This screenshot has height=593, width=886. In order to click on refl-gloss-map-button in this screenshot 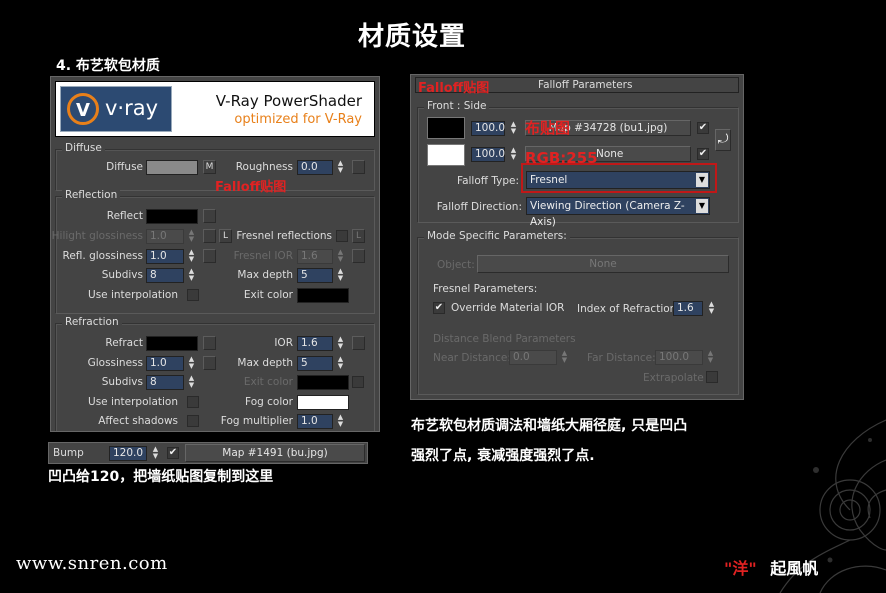, I will do `click(209, 256)`.